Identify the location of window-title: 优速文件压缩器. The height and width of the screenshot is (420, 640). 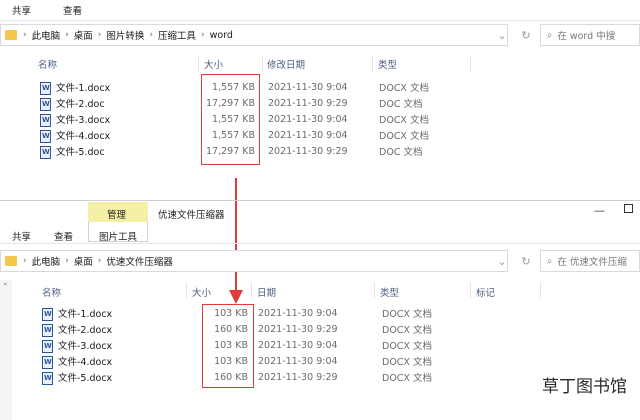
(191, 215).